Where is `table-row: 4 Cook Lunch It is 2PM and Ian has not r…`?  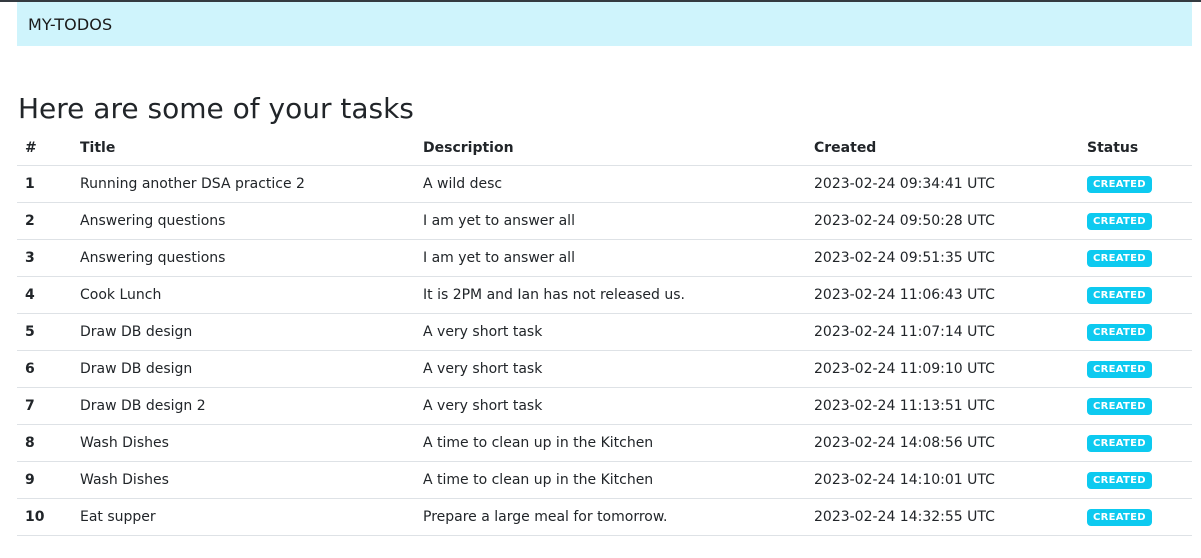 table-row: 4 Cook Lunch It is 2PM and Ian has not r… is located at coordinates (604, 295).